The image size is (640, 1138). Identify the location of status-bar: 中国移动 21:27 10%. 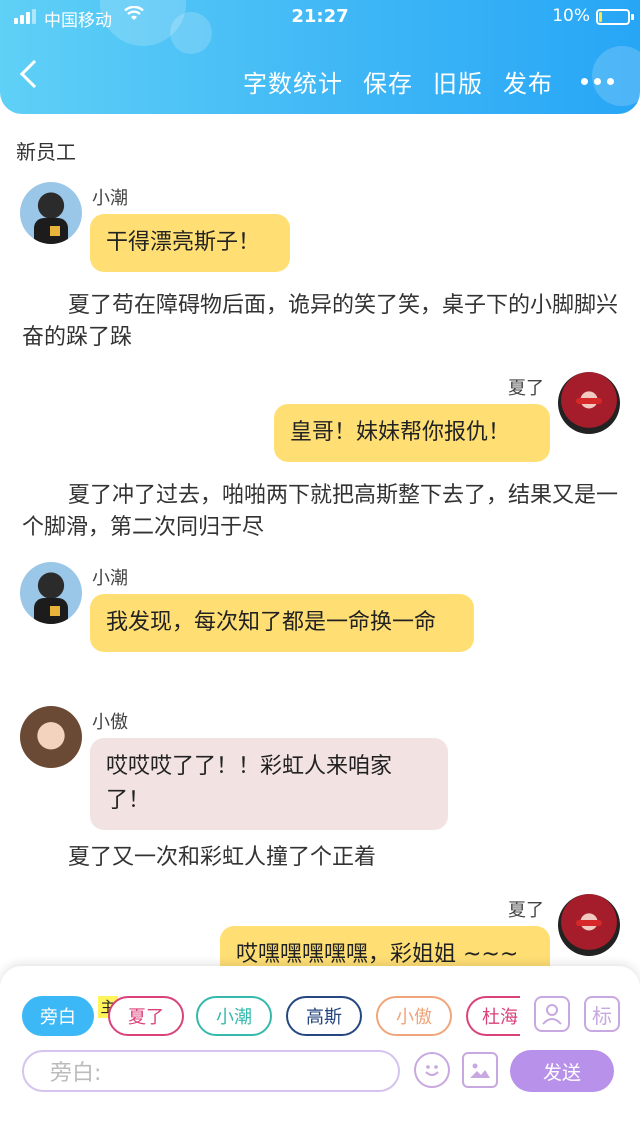
(320, 18).